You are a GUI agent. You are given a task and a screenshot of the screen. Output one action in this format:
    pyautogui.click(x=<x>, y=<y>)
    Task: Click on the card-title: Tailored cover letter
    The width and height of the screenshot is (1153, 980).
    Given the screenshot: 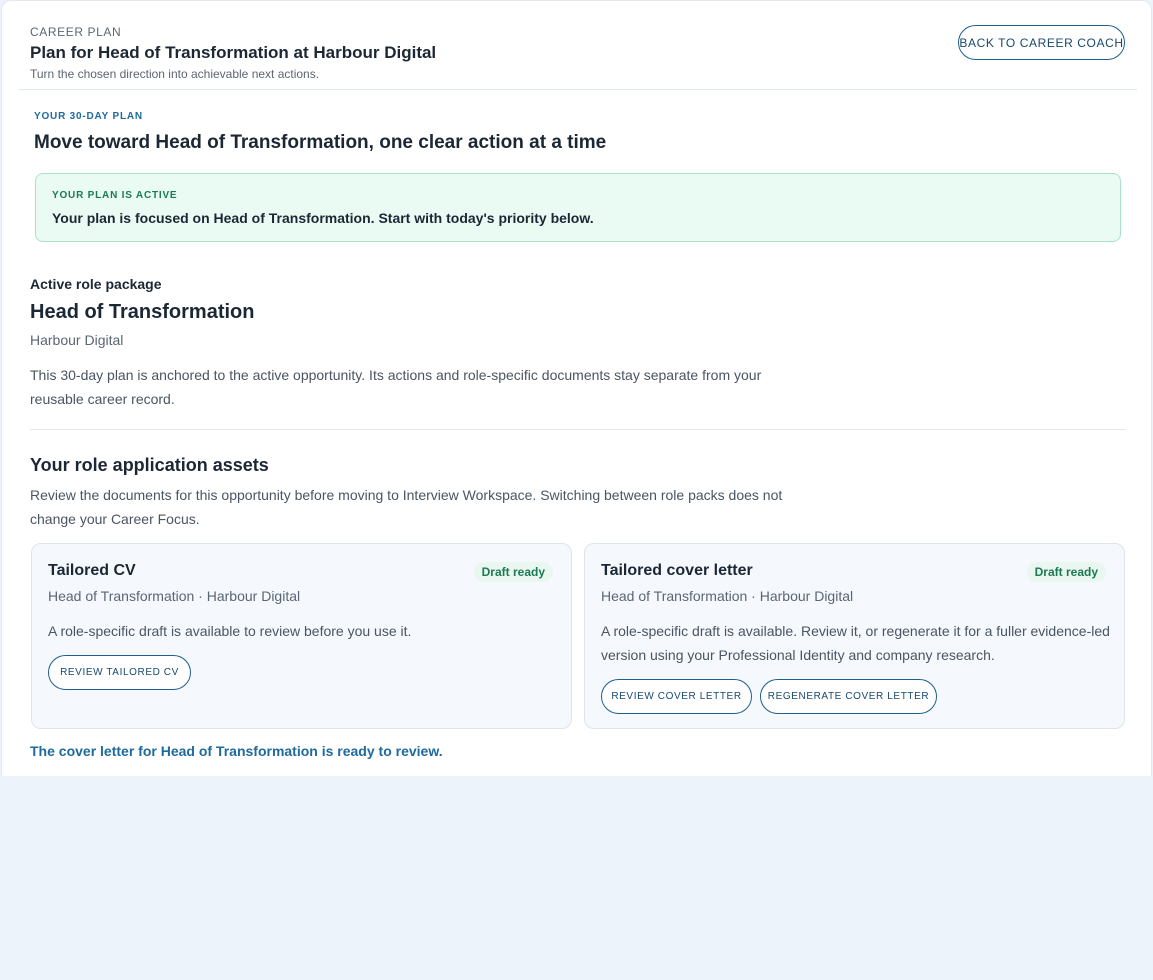 What is the action you would take?
    pyautogui.click(x=677, y=570)
    